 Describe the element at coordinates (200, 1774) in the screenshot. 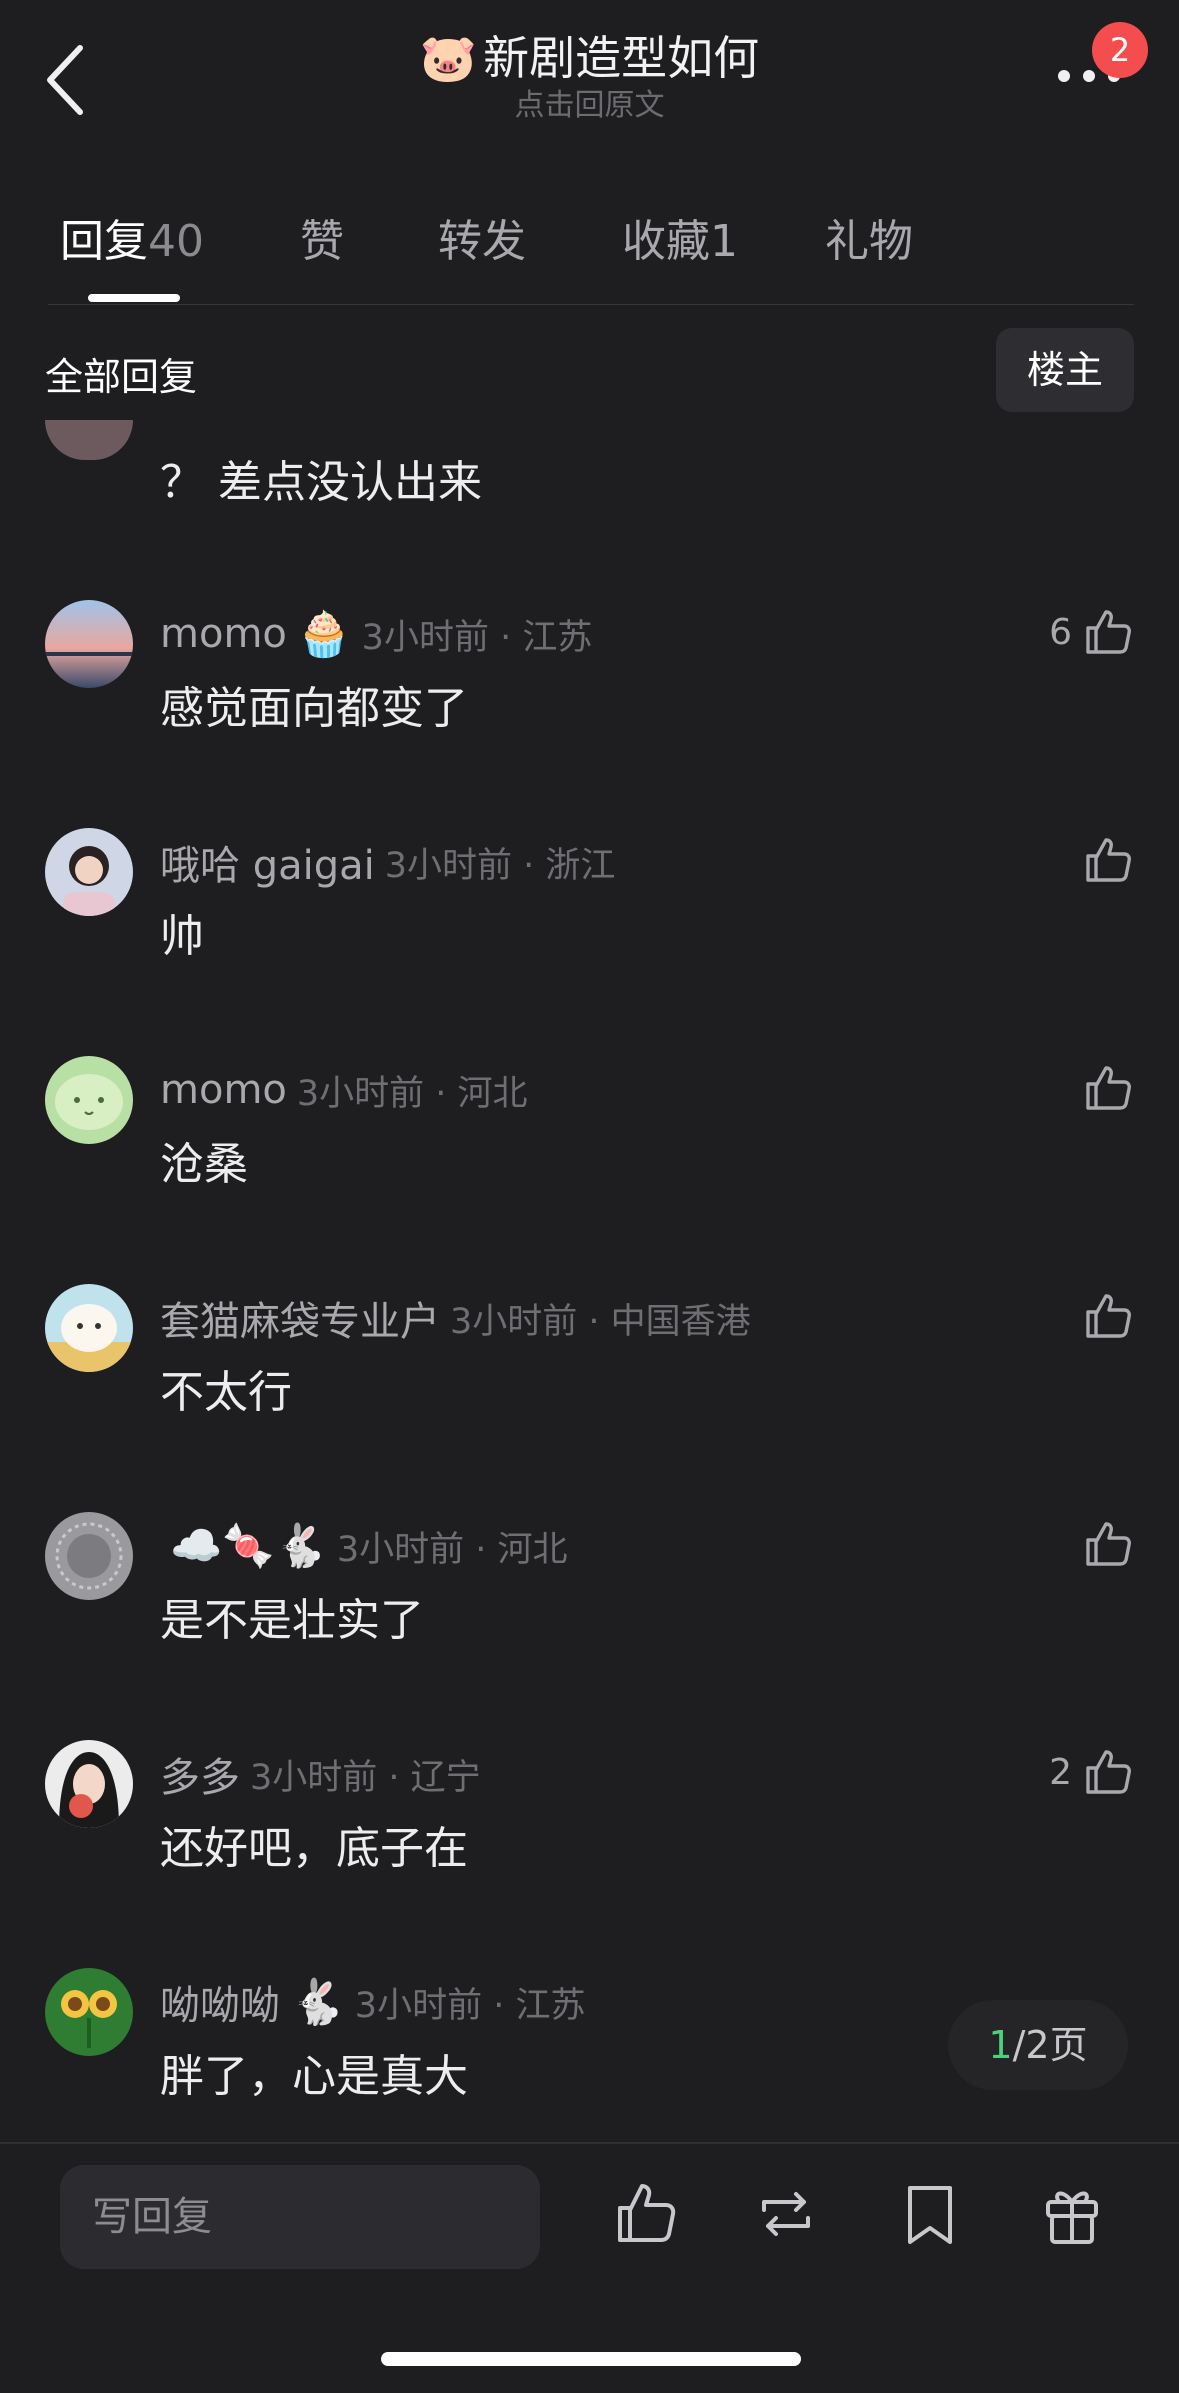

I see `username: 多多` at that location.